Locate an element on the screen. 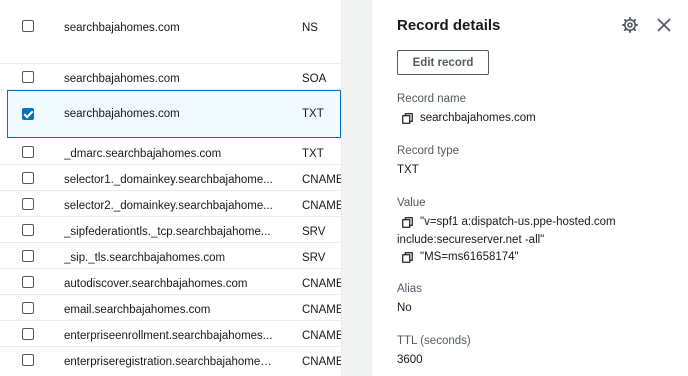  ttl-value: 3600 is located at coordinates (410, 360).